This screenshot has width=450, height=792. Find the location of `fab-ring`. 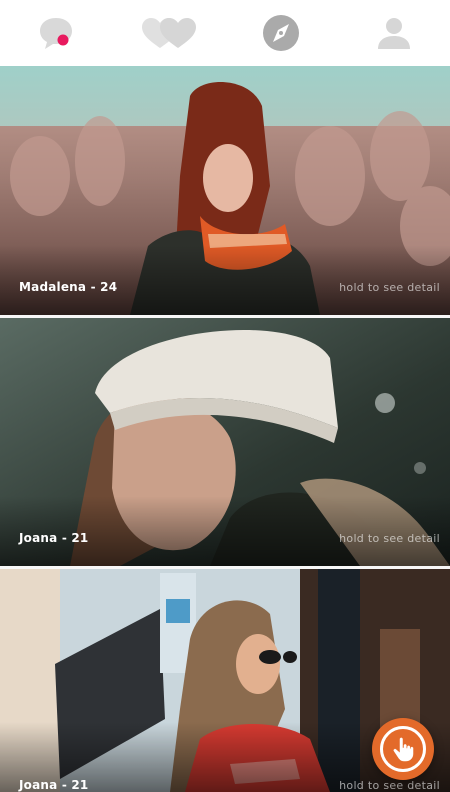

fab-ring is located at coordinates (403, 749).